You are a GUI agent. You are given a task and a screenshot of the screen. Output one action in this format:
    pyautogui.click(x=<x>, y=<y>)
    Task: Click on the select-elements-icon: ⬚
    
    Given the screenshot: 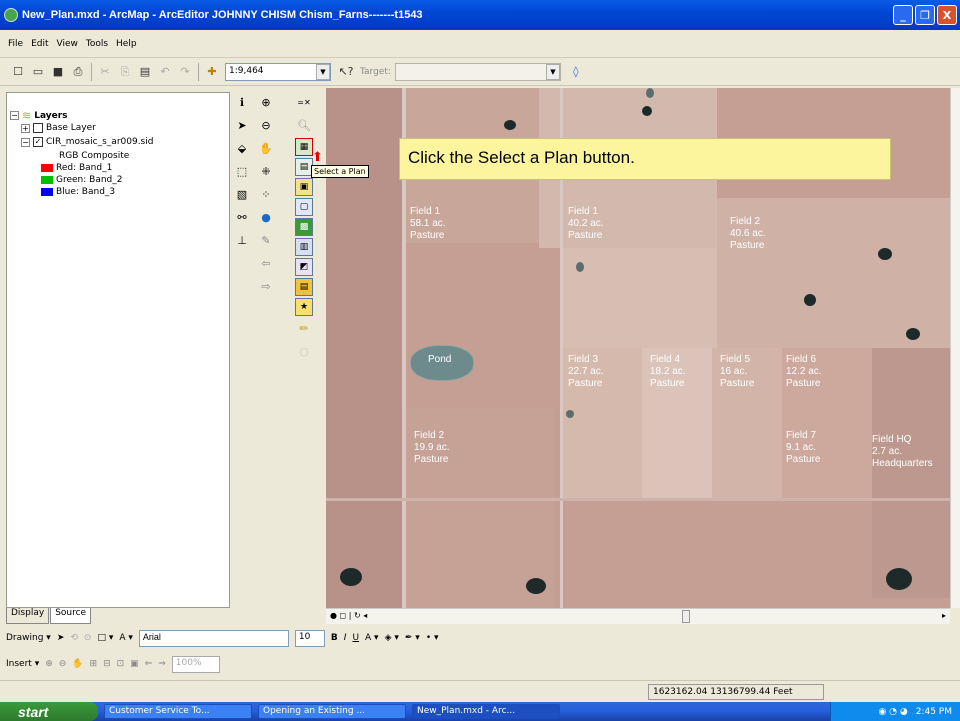 What is the action you would take?
    pyautogui.click(x=242, y=171)
    